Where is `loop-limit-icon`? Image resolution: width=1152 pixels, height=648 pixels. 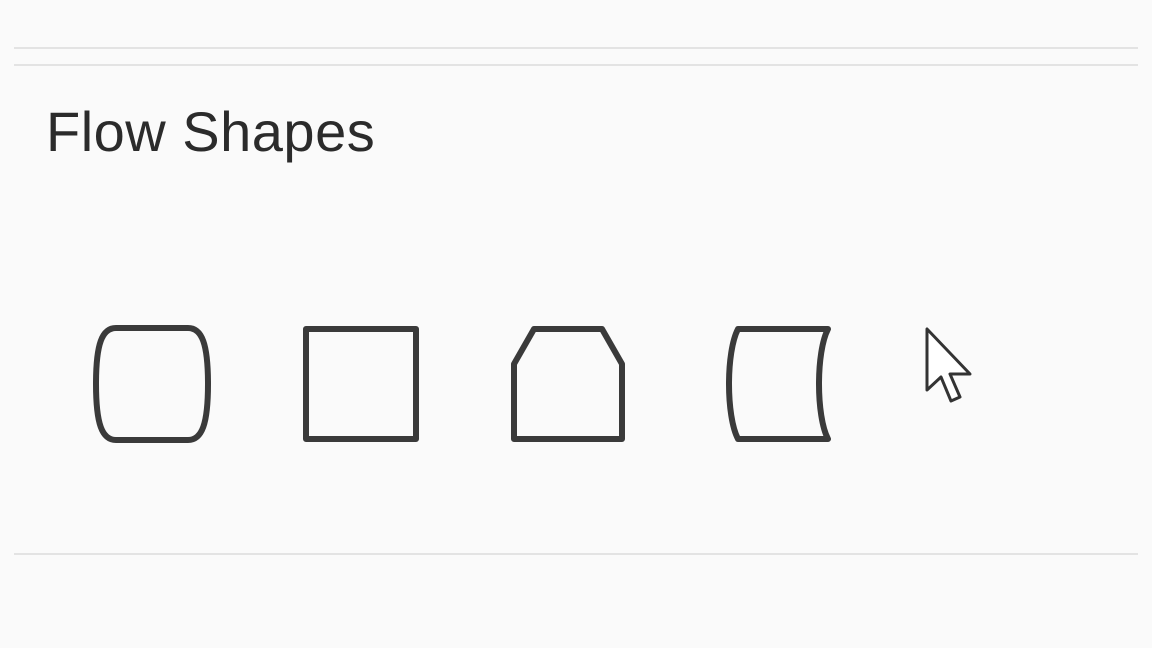
loop-limit-icon is located at coordinates (568, 384).